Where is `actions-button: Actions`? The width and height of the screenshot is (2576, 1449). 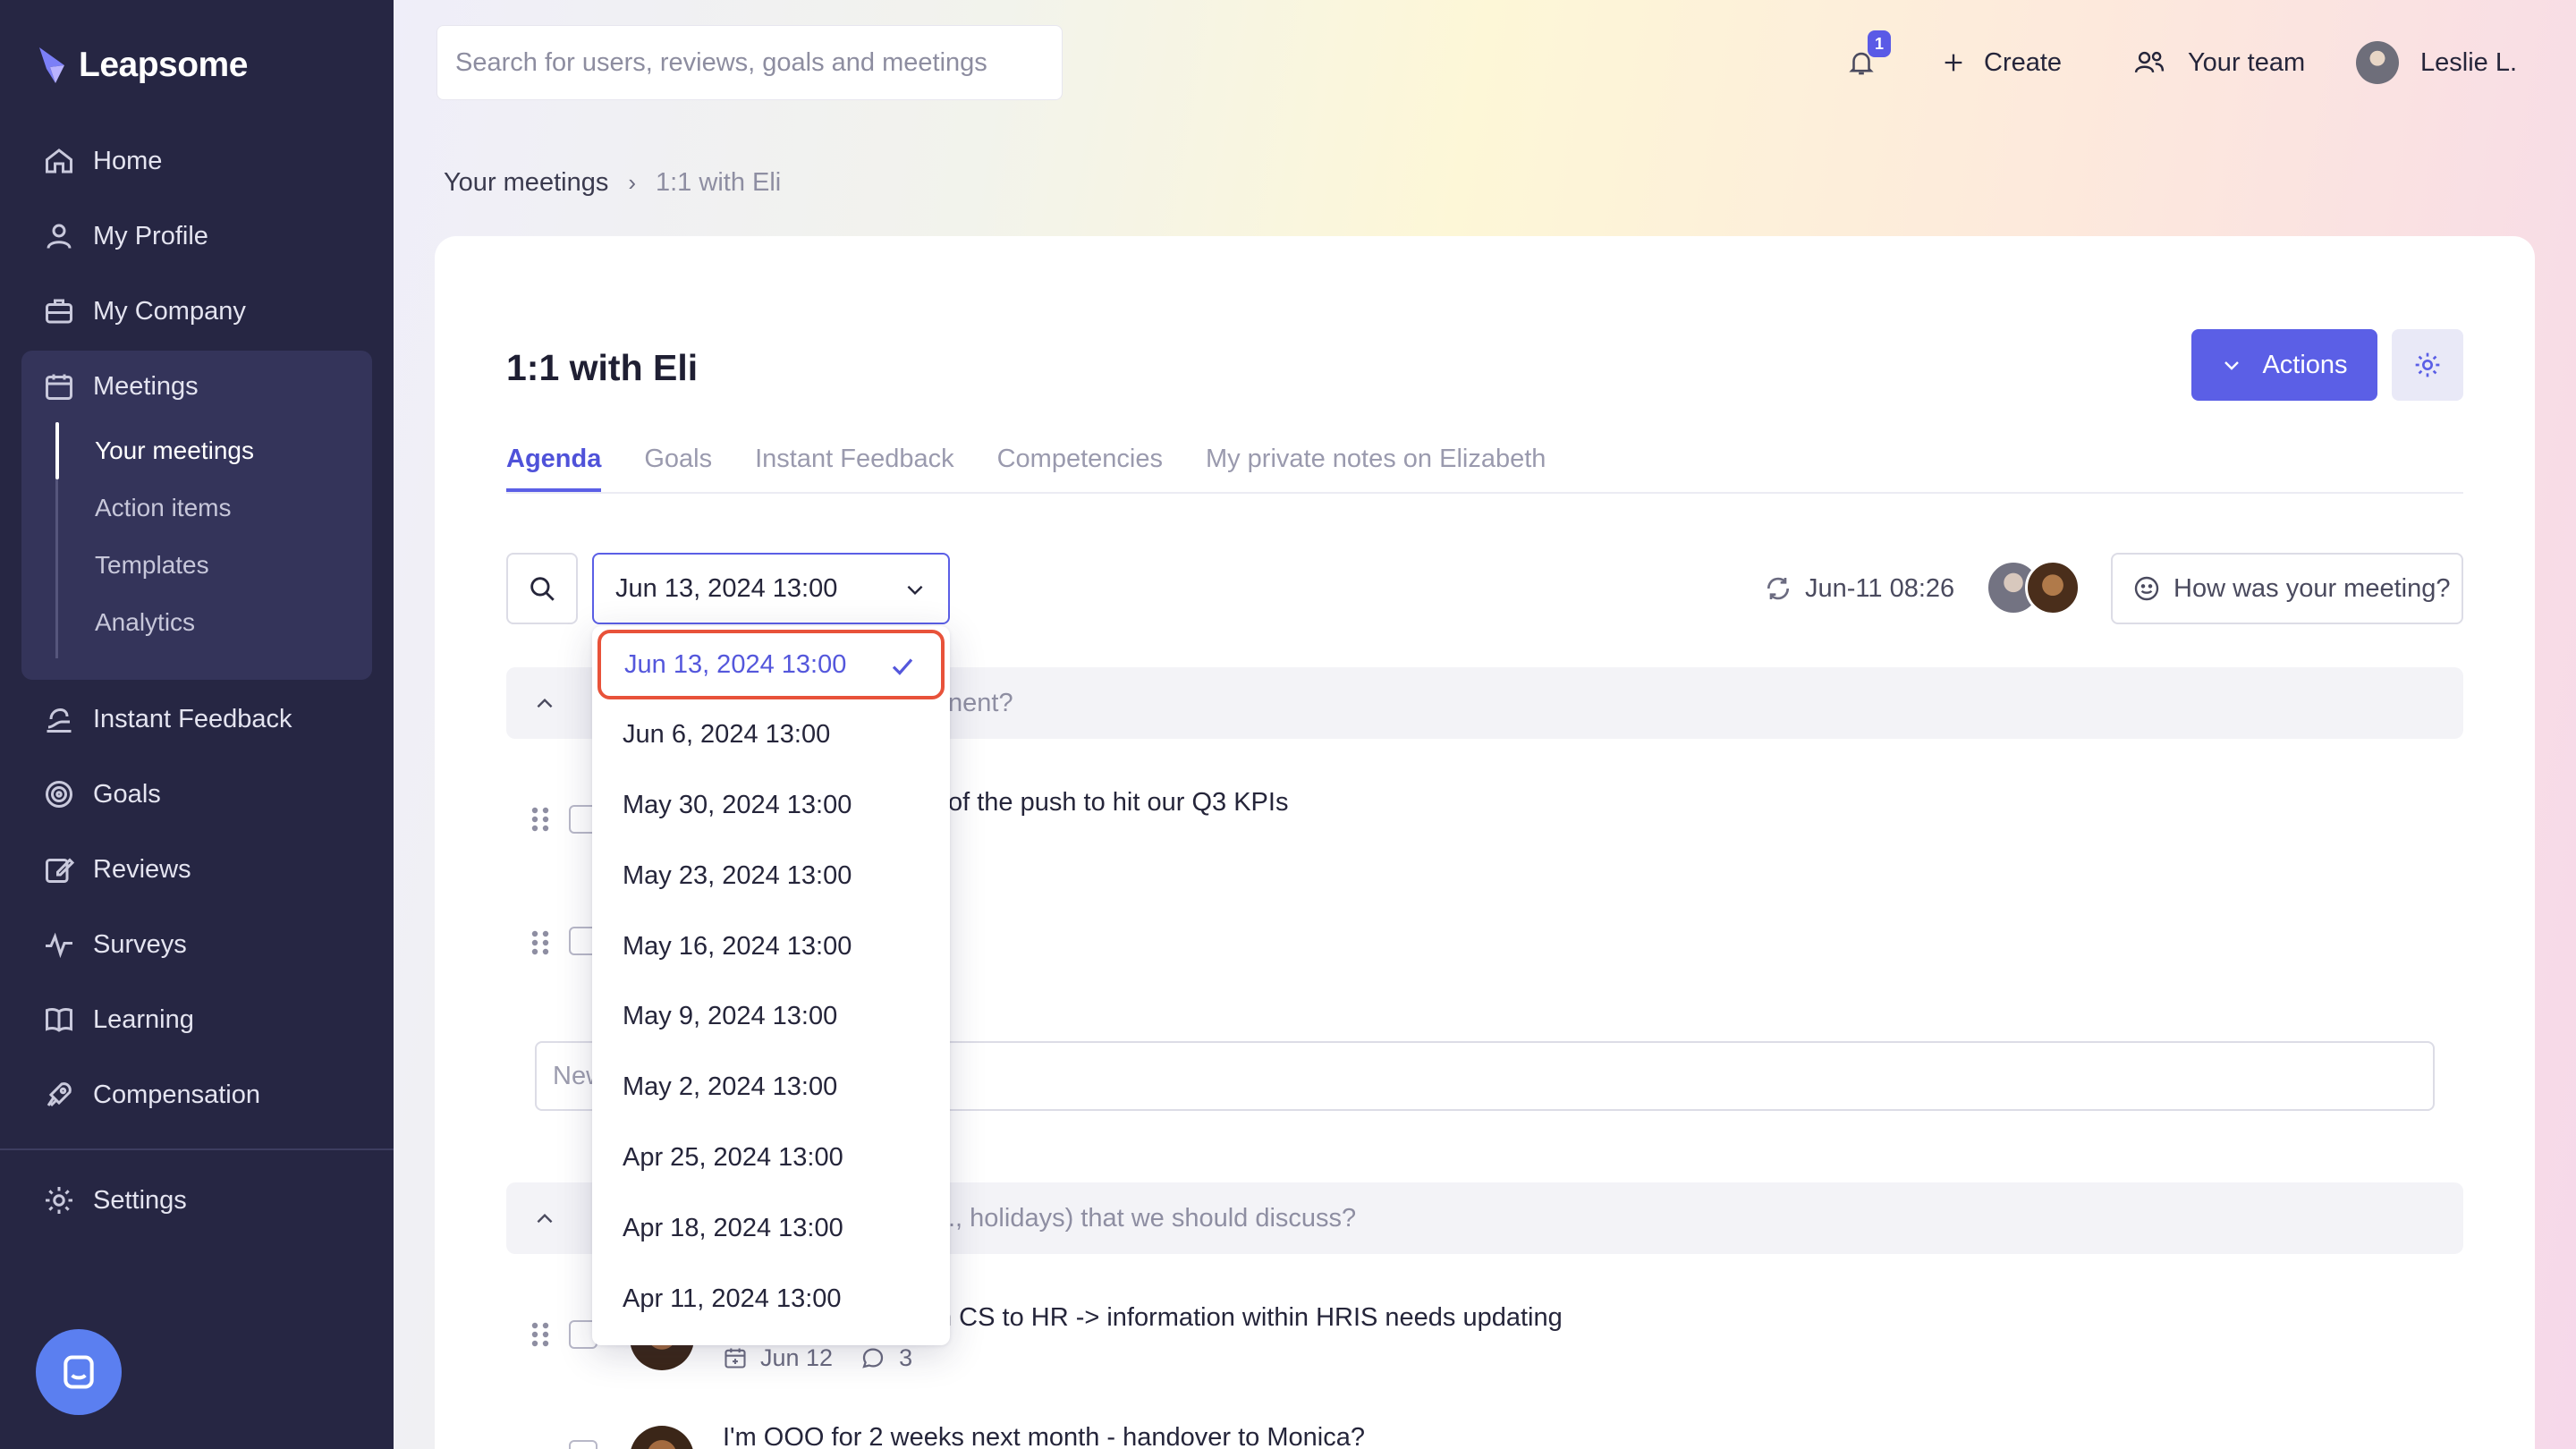
actions-button: Actions is located at coordinates (2284, 365).